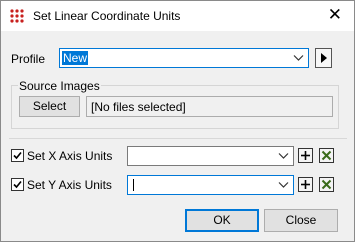  I want to click on close-button: Close, so click(301, 220).